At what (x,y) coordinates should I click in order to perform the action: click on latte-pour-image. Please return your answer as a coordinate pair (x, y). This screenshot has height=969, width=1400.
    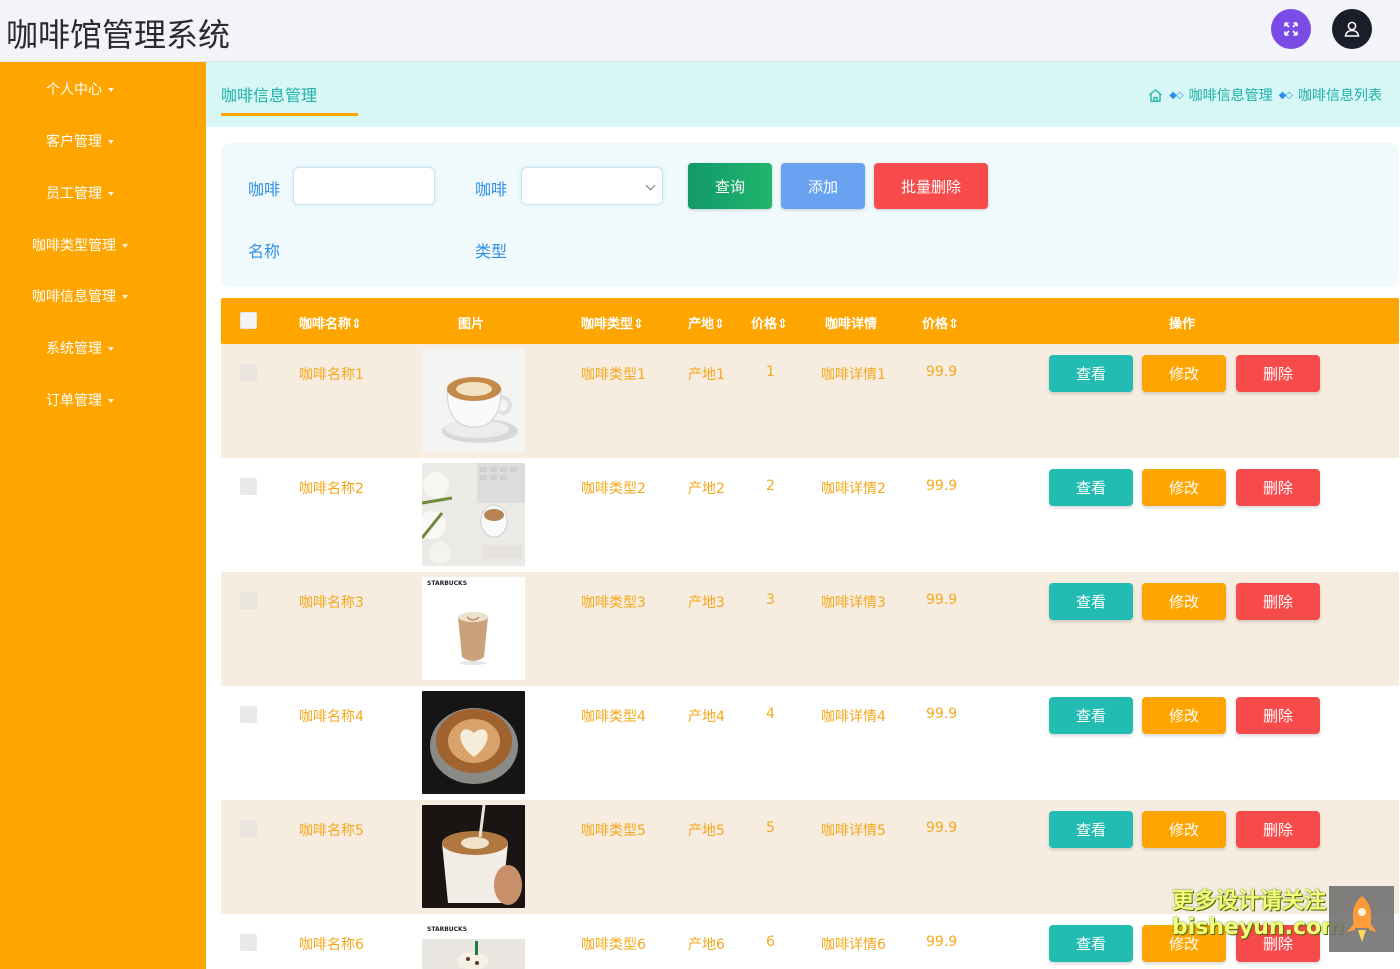
    Looking at the image, I should click on (482, 855).